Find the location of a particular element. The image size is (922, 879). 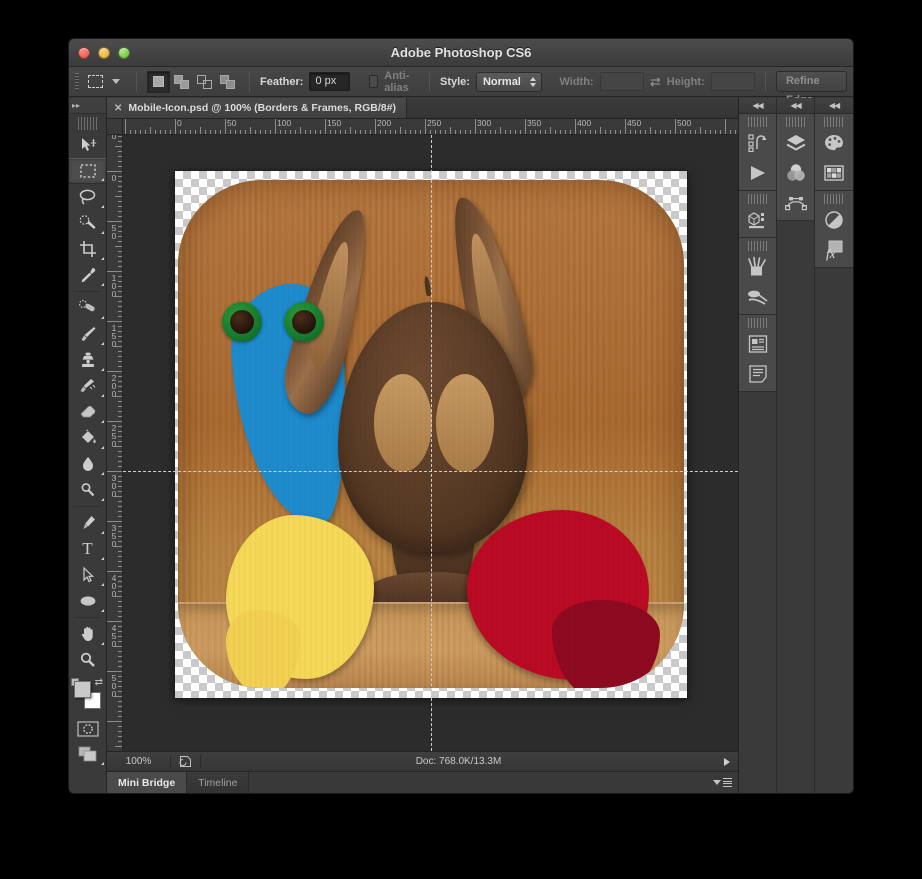

clone-stamp-tool is located at coordinates (87, 360).